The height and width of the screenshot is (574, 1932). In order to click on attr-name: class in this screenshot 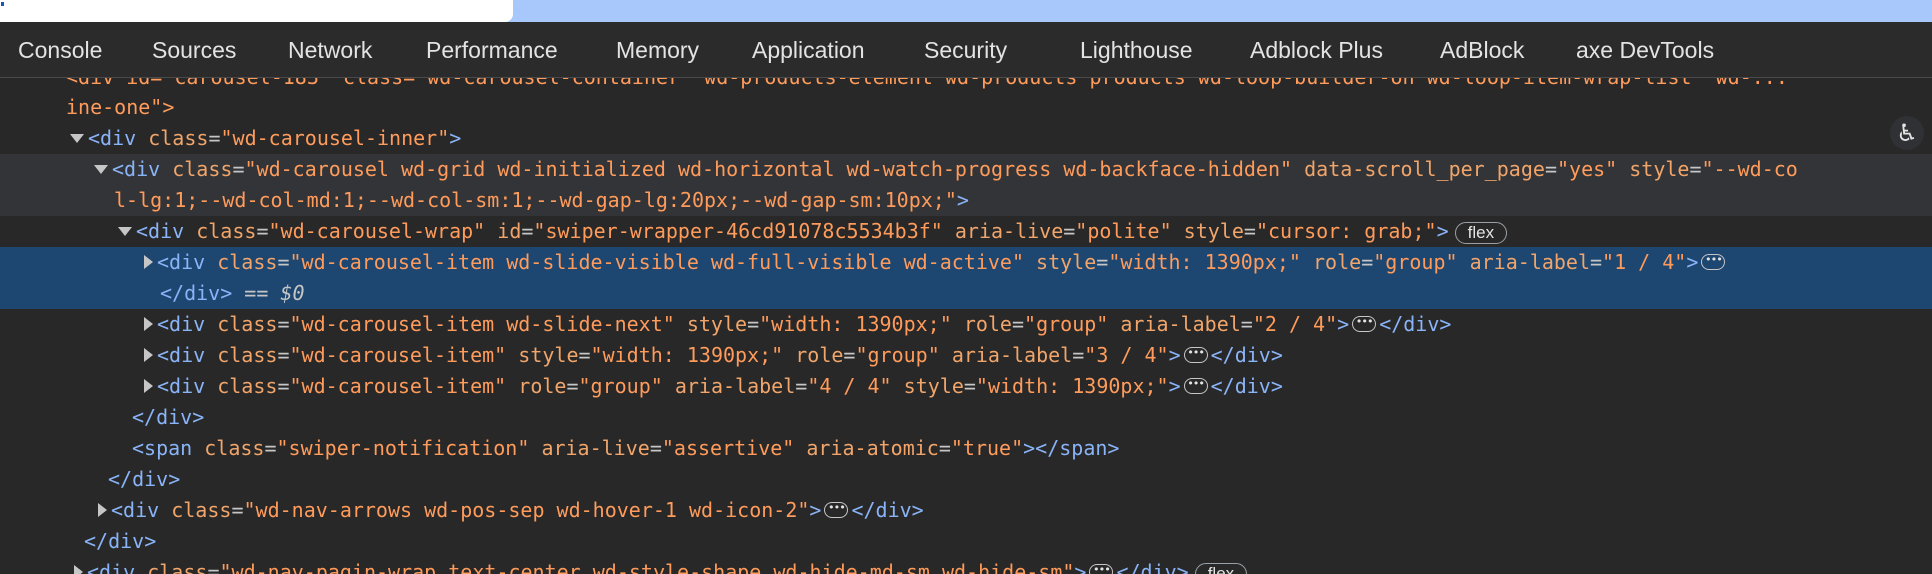, I will do `click(178, 138)`.